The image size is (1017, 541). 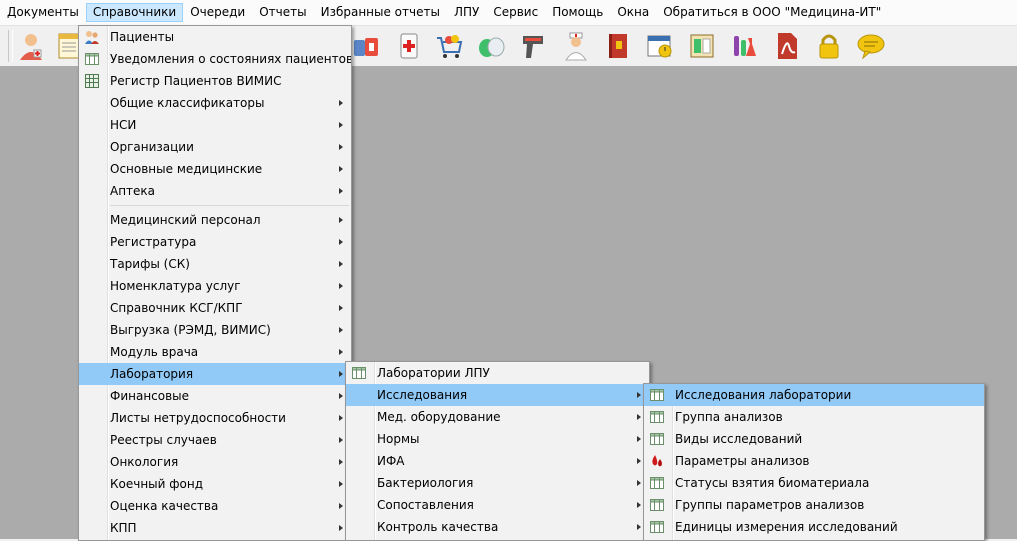 What do you see at coordinates (215, 264) in the screenshot?
I see `menu_main-item-11: Тарифы (СК)` at bounding box center [215, 264].